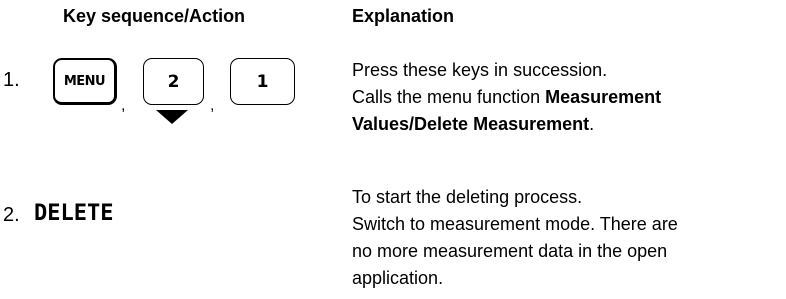 This screenshot has width=786, height=299. What do you see at coordinates (467, 197) in the screenshot?
I see `step-2-explanation-line-1: To start the deleting process.` at bounding box center [467, 197].